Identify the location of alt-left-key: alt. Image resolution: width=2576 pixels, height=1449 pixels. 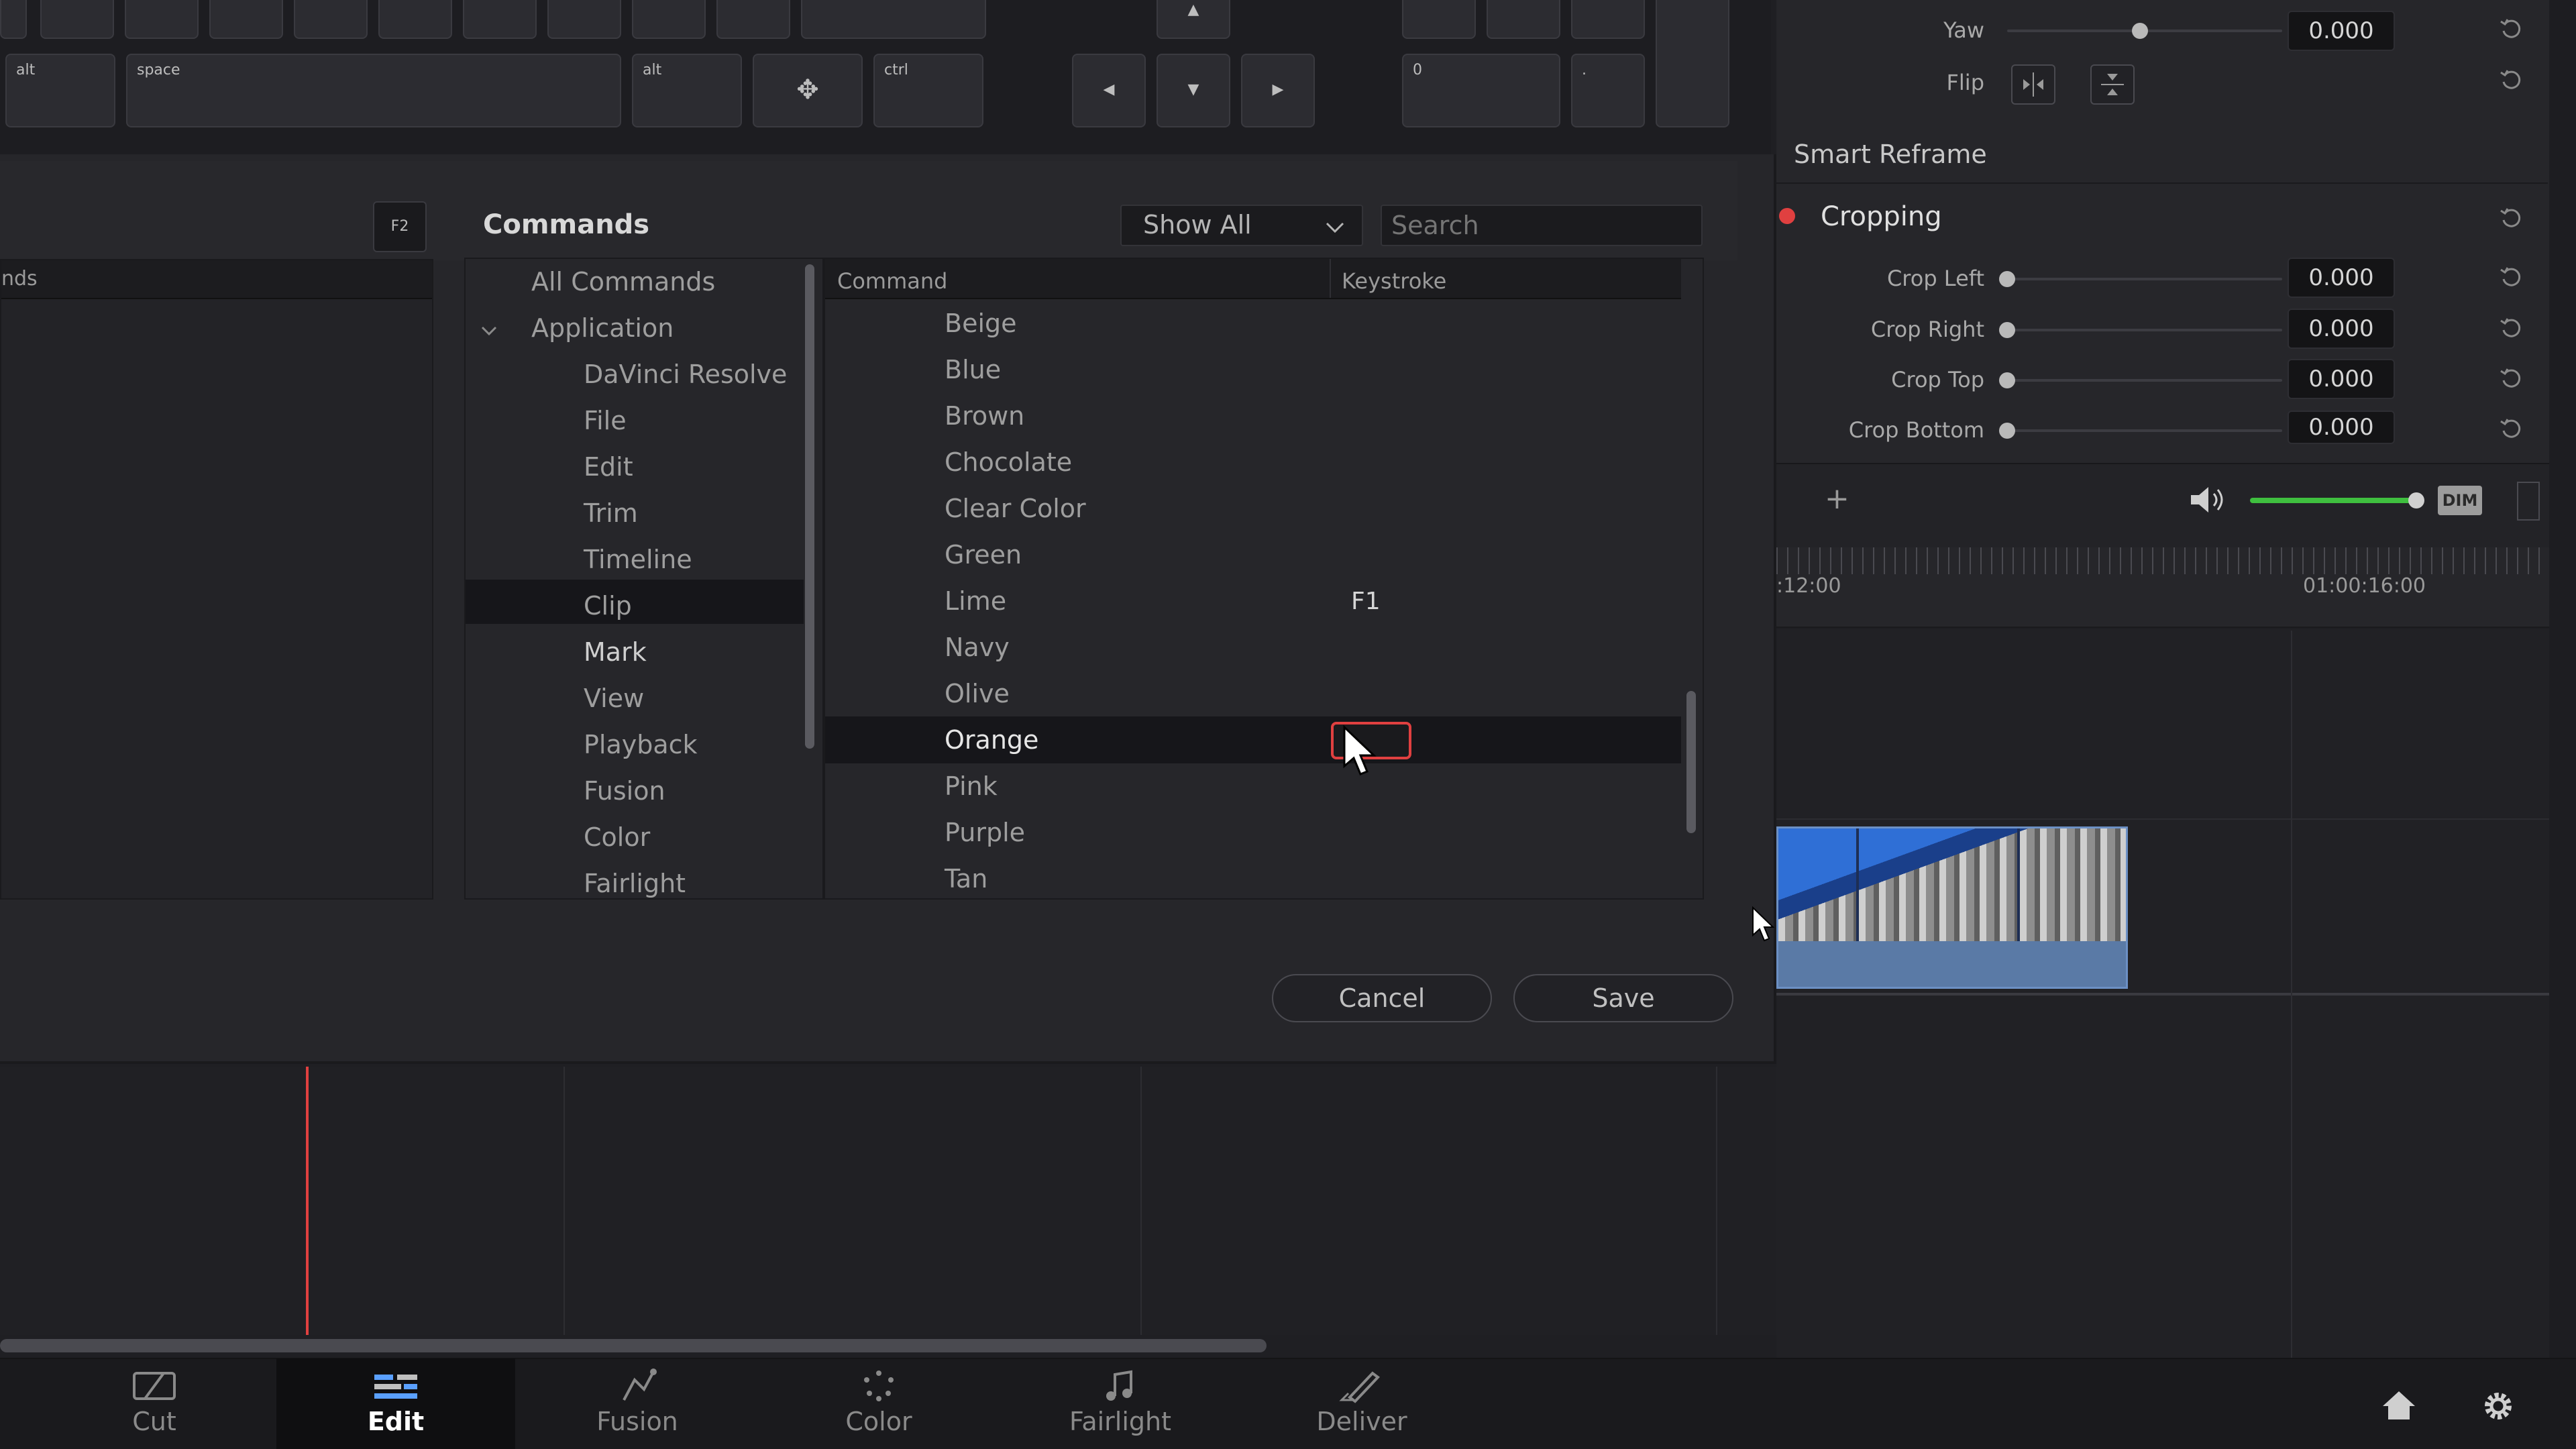
(60, 90).